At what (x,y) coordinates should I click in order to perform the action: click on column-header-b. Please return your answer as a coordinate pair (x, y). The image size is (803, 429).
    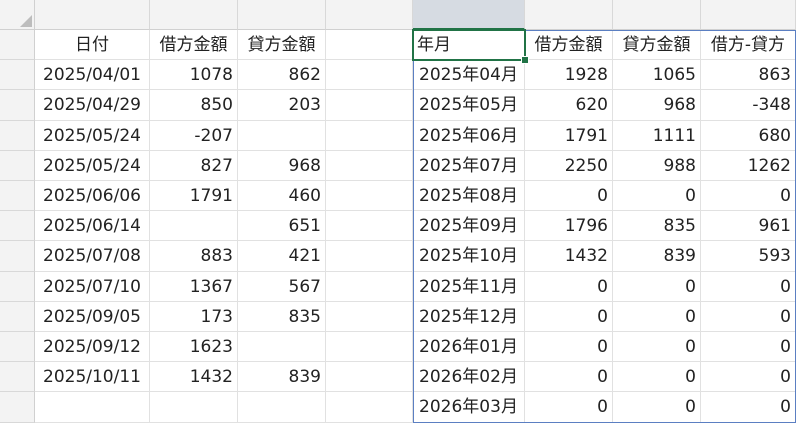
    Looking at the image, I should click on (194, 15).